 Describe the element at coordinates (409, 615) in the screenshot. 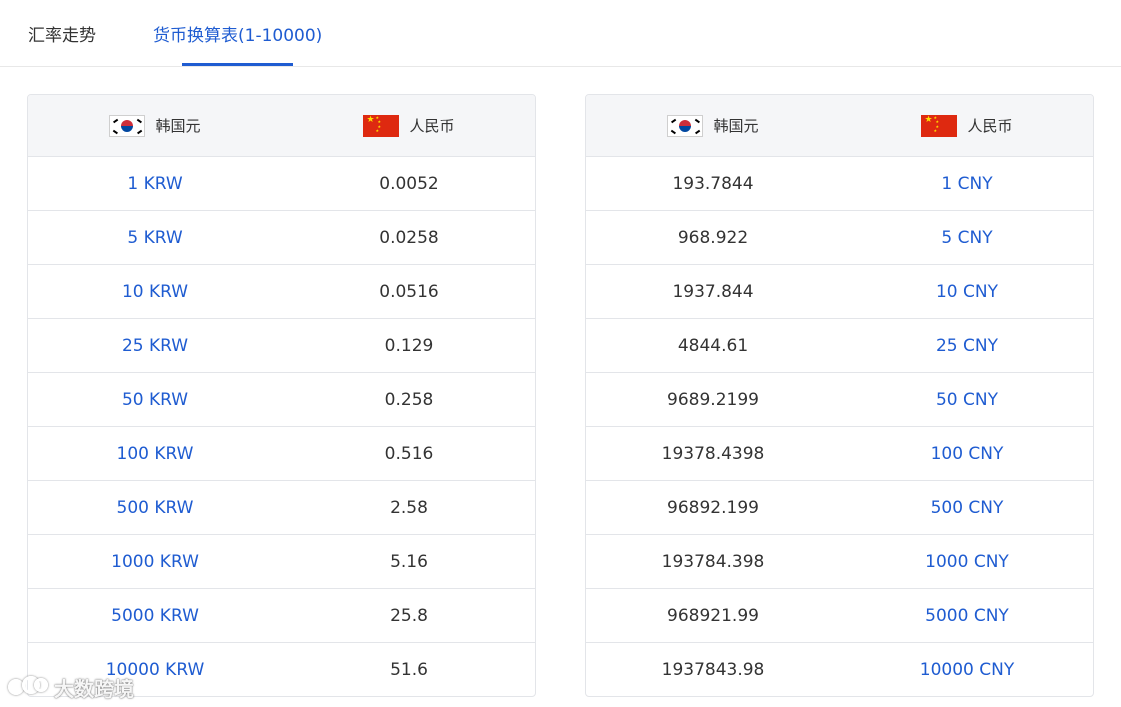

I see `converted-value: 25.8` at that location.